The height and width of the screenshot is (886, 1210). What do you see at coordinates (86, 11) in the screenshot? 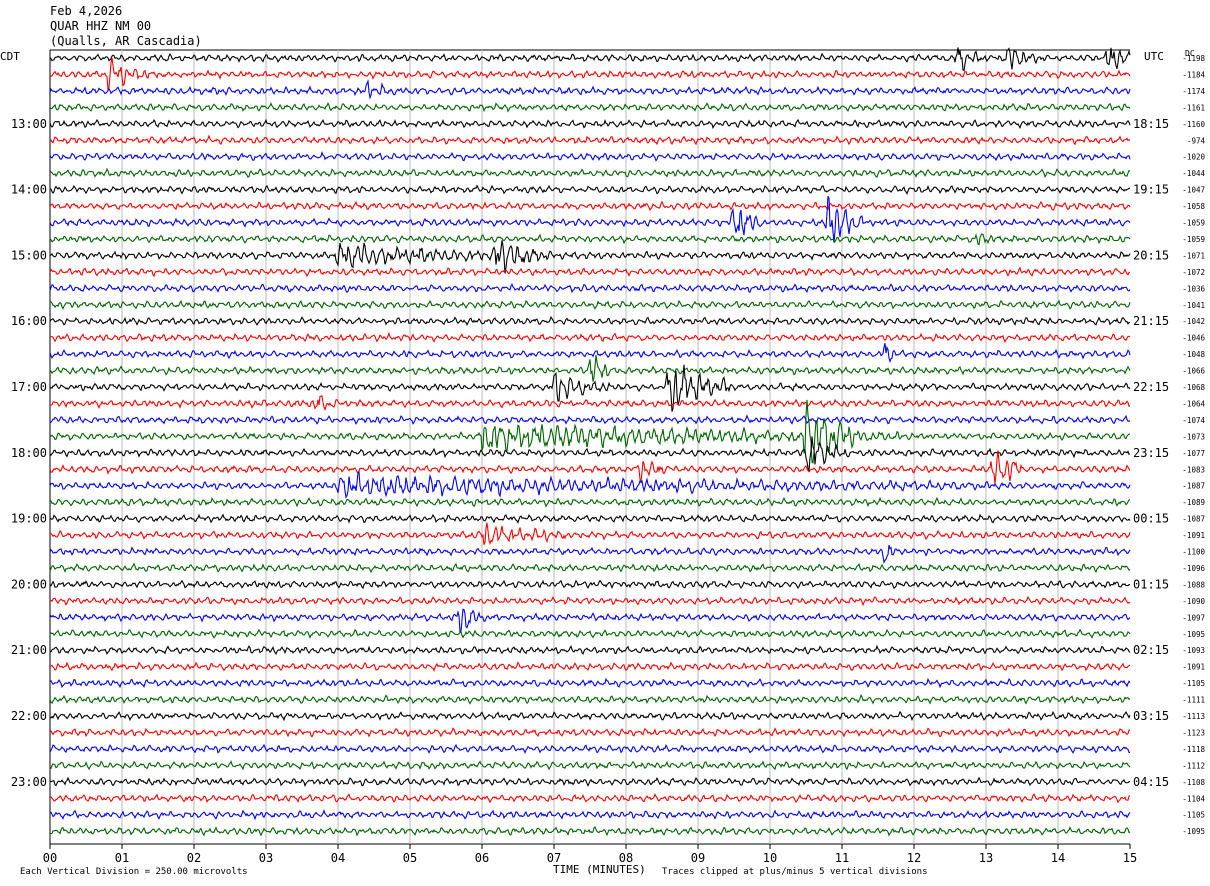
I see `chart-date: Feb 4,2026` at bounding box center [86, 11].